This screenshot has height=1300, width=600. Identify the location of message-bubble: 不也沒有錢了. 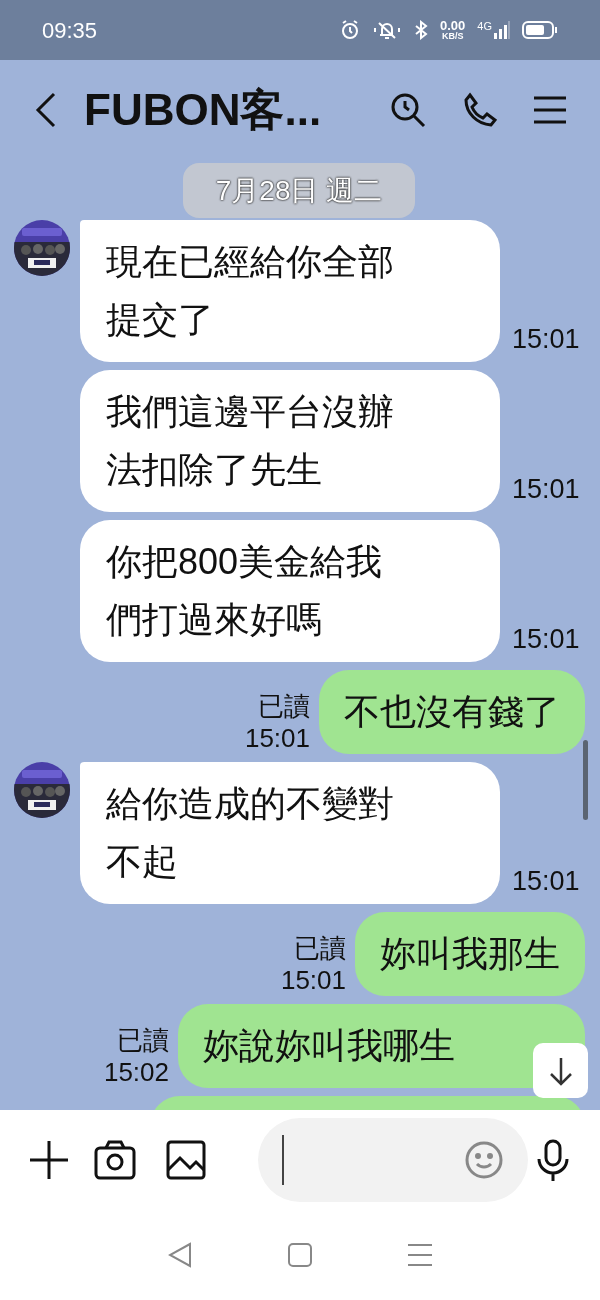
(452, 712).